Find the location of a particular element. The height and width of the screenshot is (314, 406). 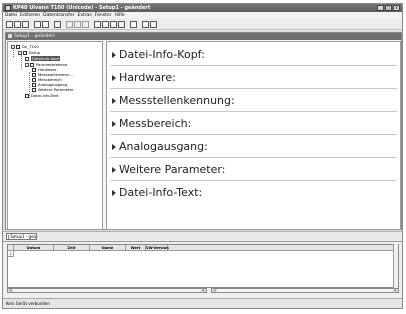

toolbar is located at coordinates (202, 24).